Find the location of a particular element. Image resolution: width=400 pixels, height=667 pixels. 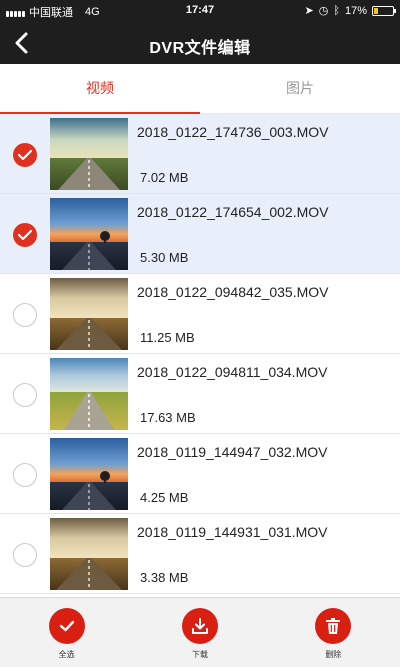

file-row: 2018_0122_174654_002.MOV 5.30 MB is located at coordinates (200, 234).